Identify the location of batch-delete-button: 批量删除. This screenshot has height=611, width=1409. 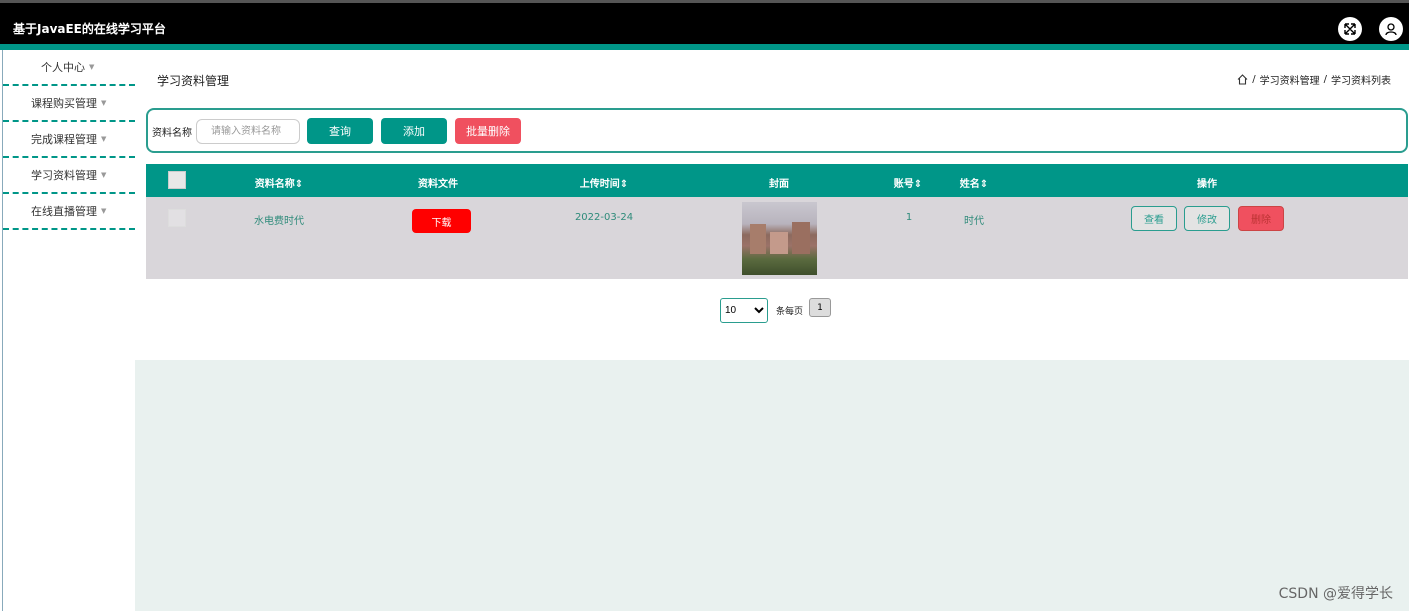
(488, 131).